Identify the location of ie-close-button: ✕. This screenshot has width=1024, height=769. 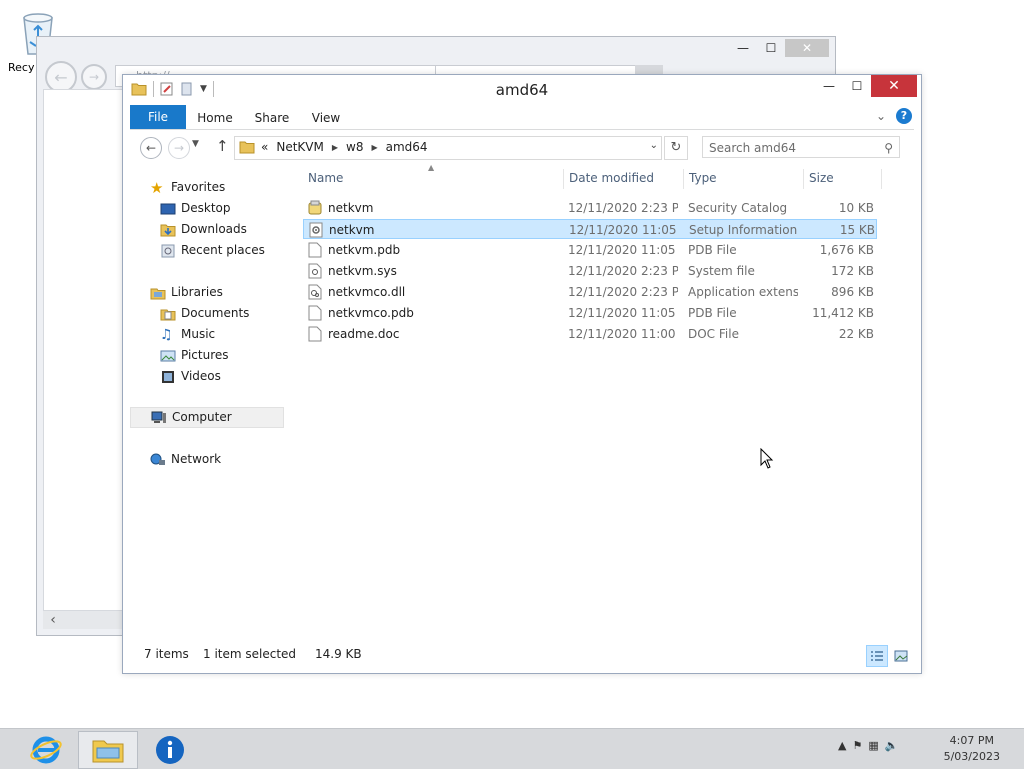
(807, 48).